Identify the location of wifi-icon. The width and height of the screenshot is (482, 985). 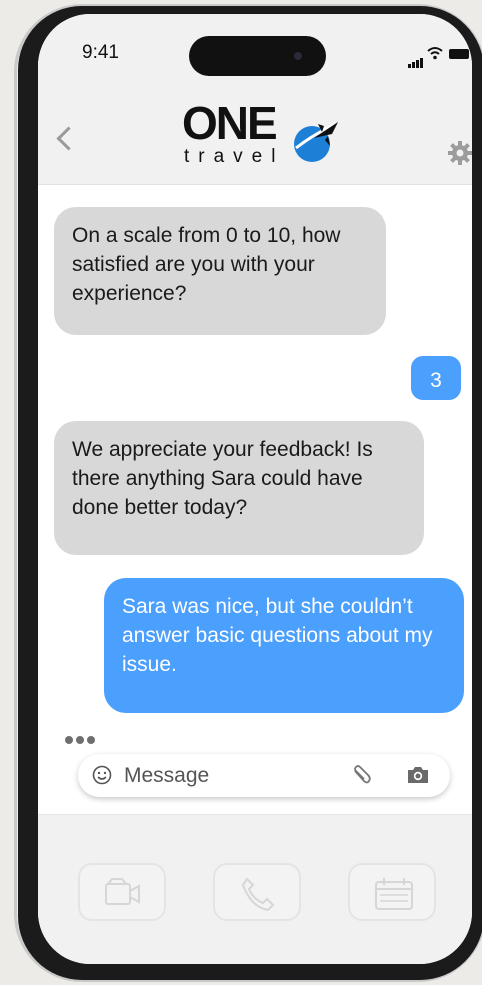
(435, 53).